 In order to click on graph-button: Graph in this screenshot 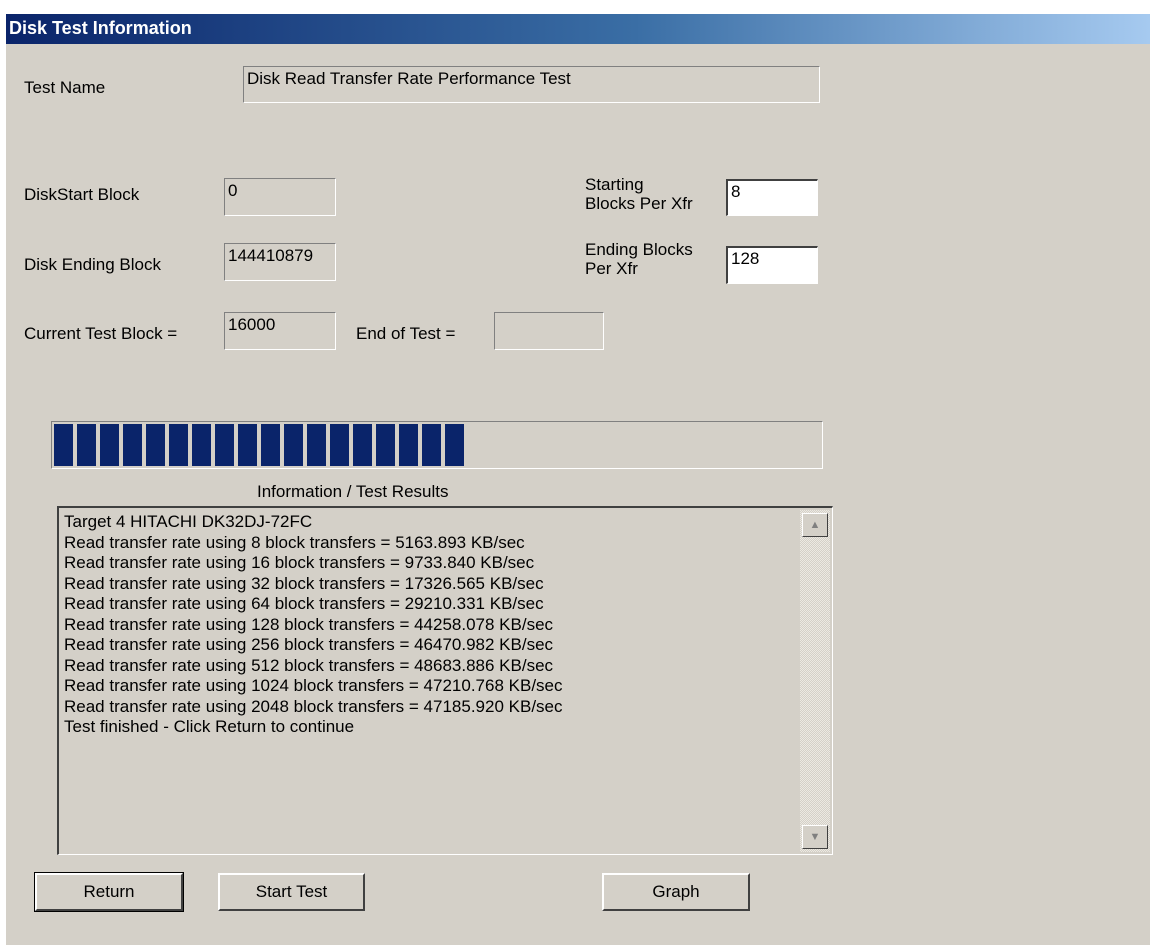, I will do `click(676, 892)`.